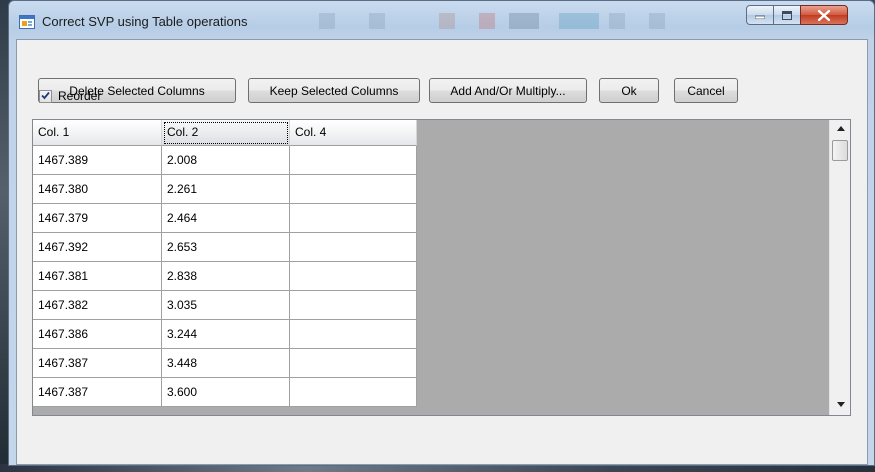 This screenshot has width=875, height=472. Describe the element at coordinates (97, 247) in the screenshot. I see `table-cell: 1467.392` at that location.